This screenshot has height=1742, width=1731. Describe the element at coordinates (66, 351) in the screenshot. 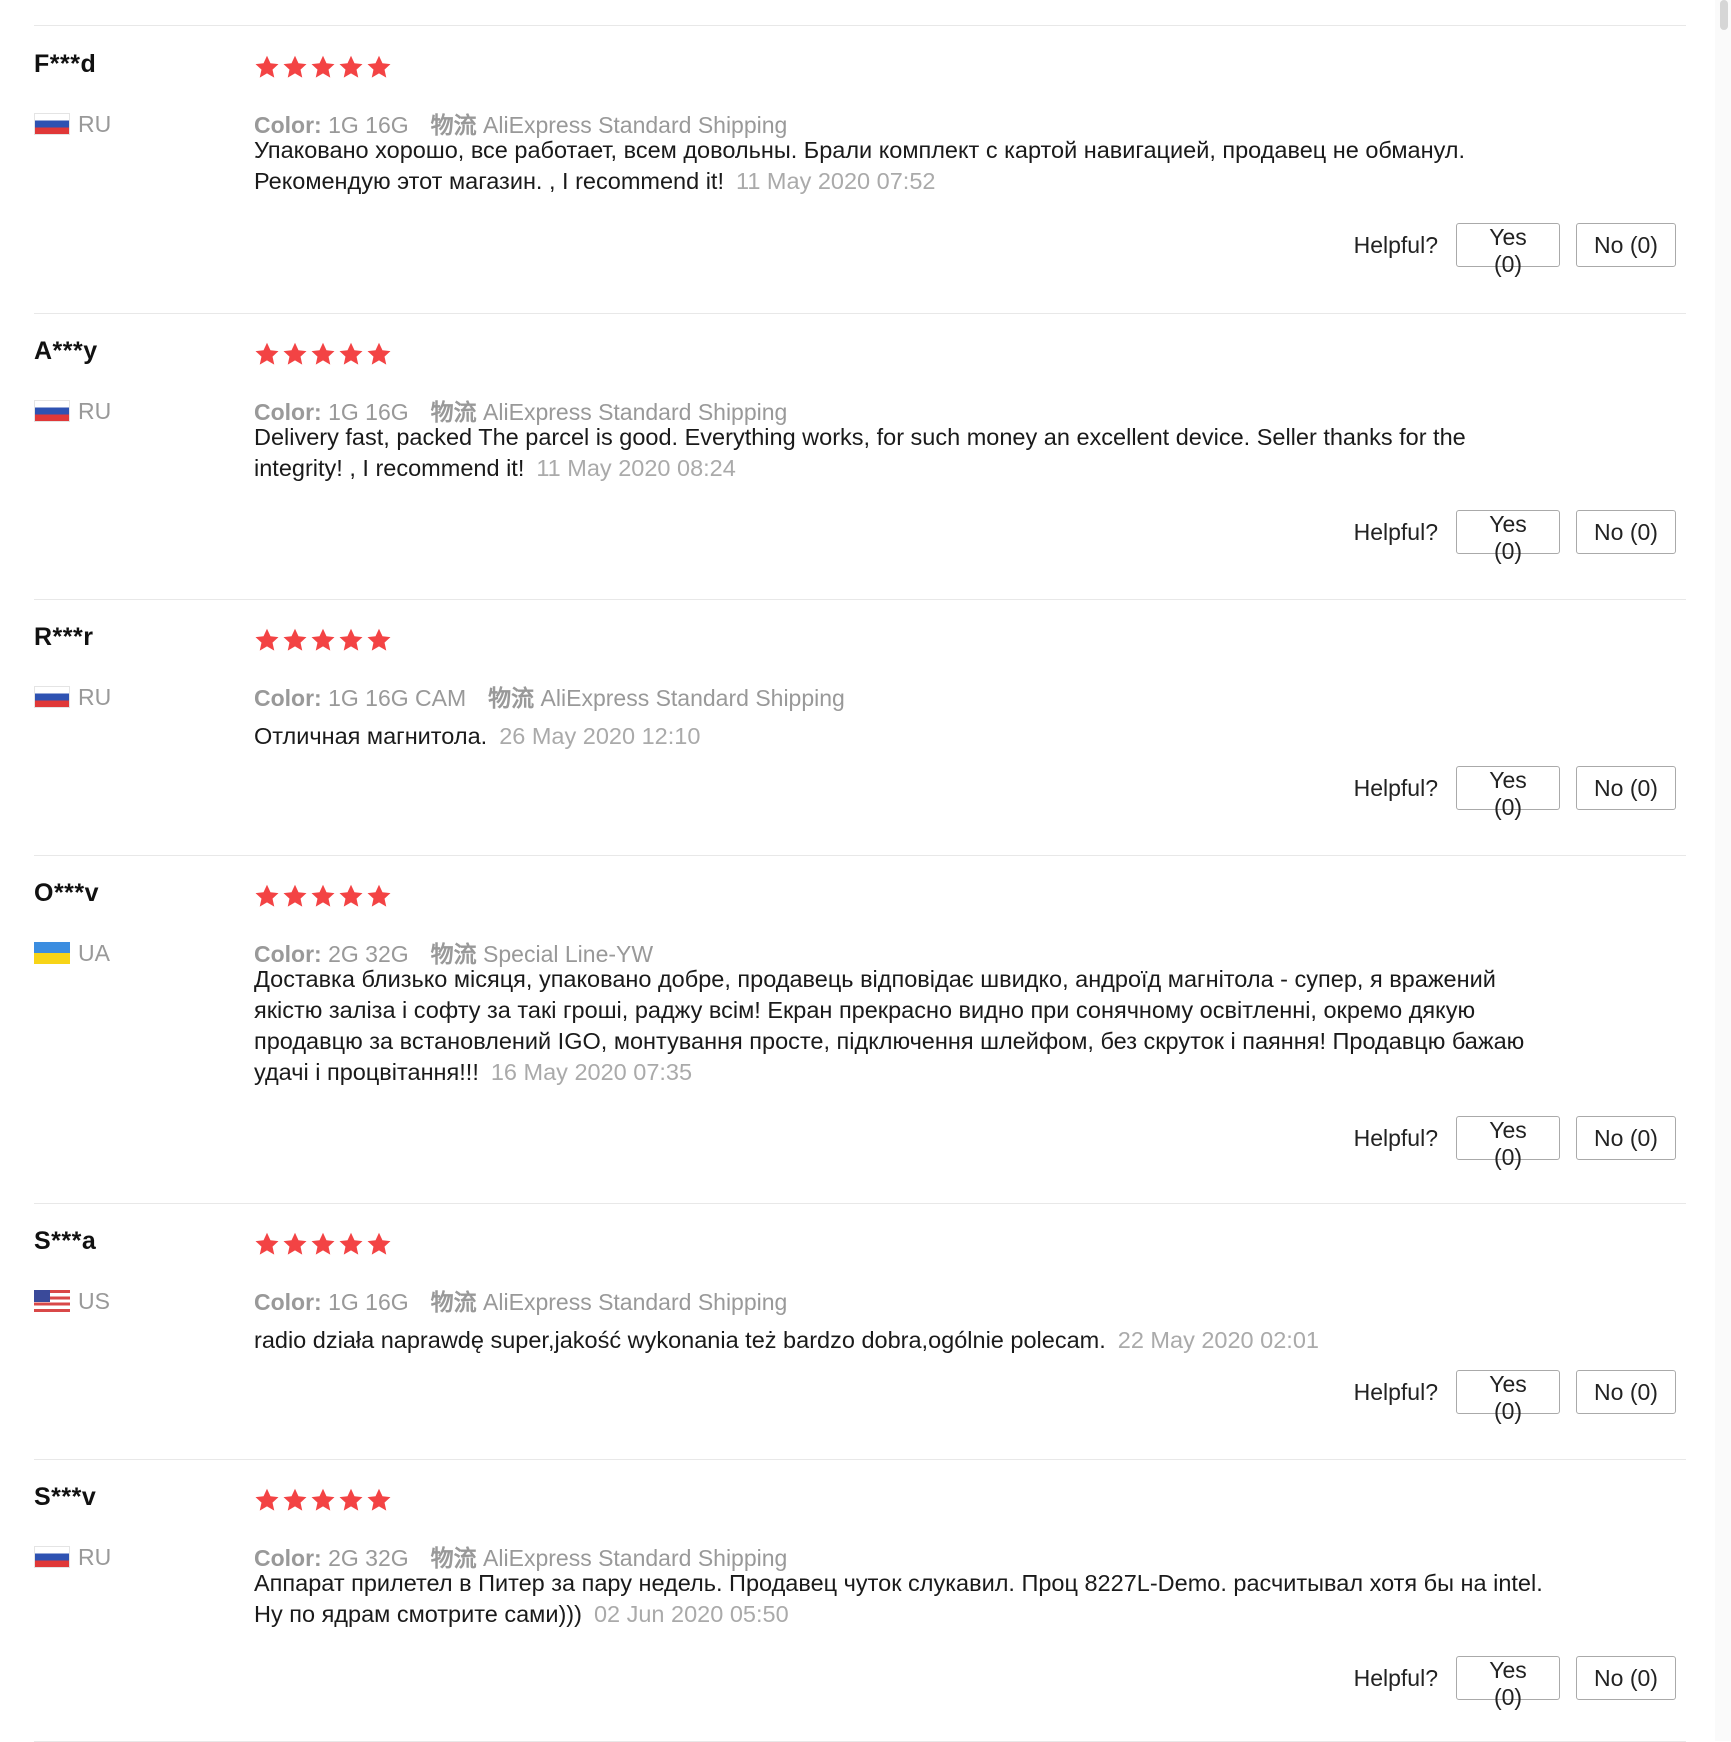

I see `reviewer-name: A***y` at that location.